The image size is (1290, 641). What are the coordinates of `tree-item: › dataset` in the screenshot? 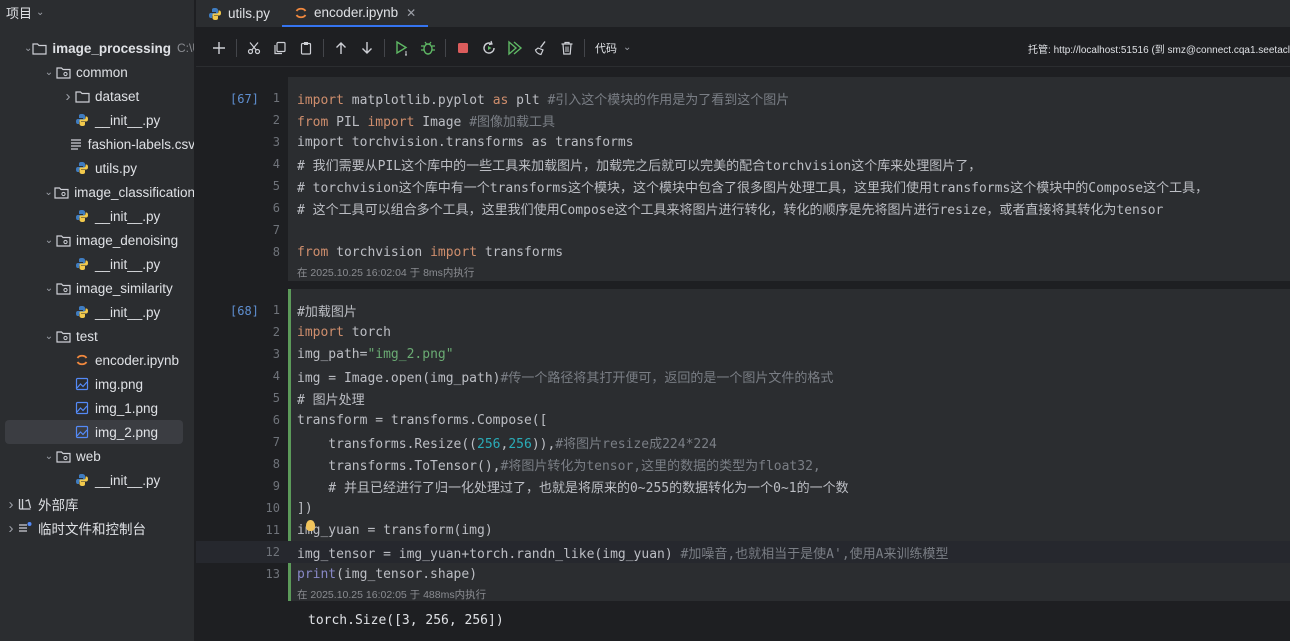 It's located at (97, 96).